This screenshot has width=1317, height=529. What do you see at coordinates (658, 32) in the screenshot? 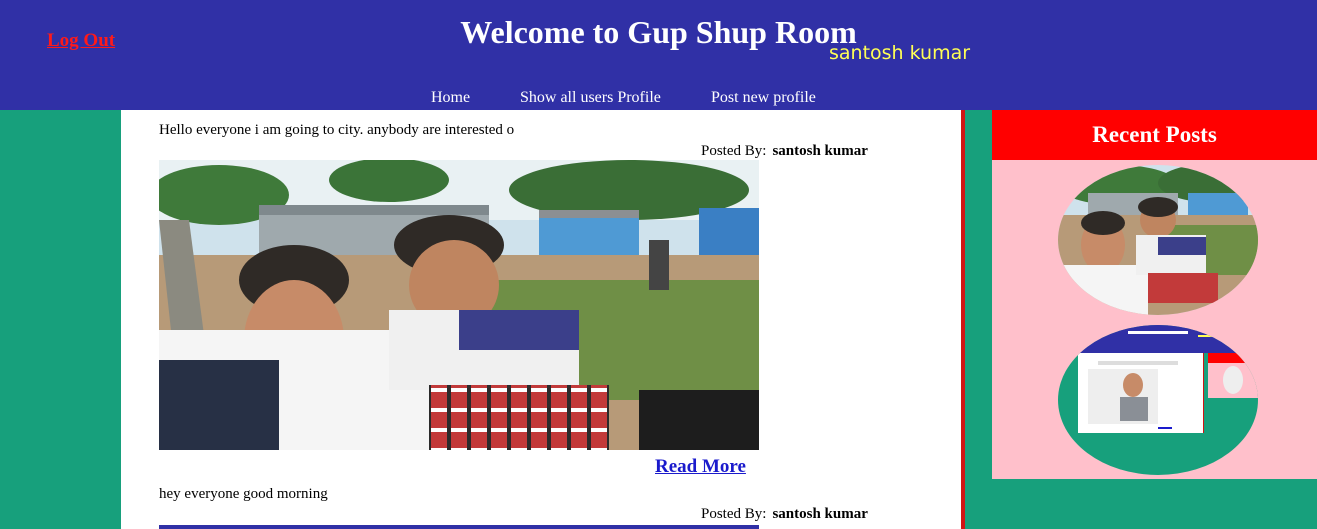
I see `site-title: Welcome to Gup Shup Room` at bounding box center [658, 32].